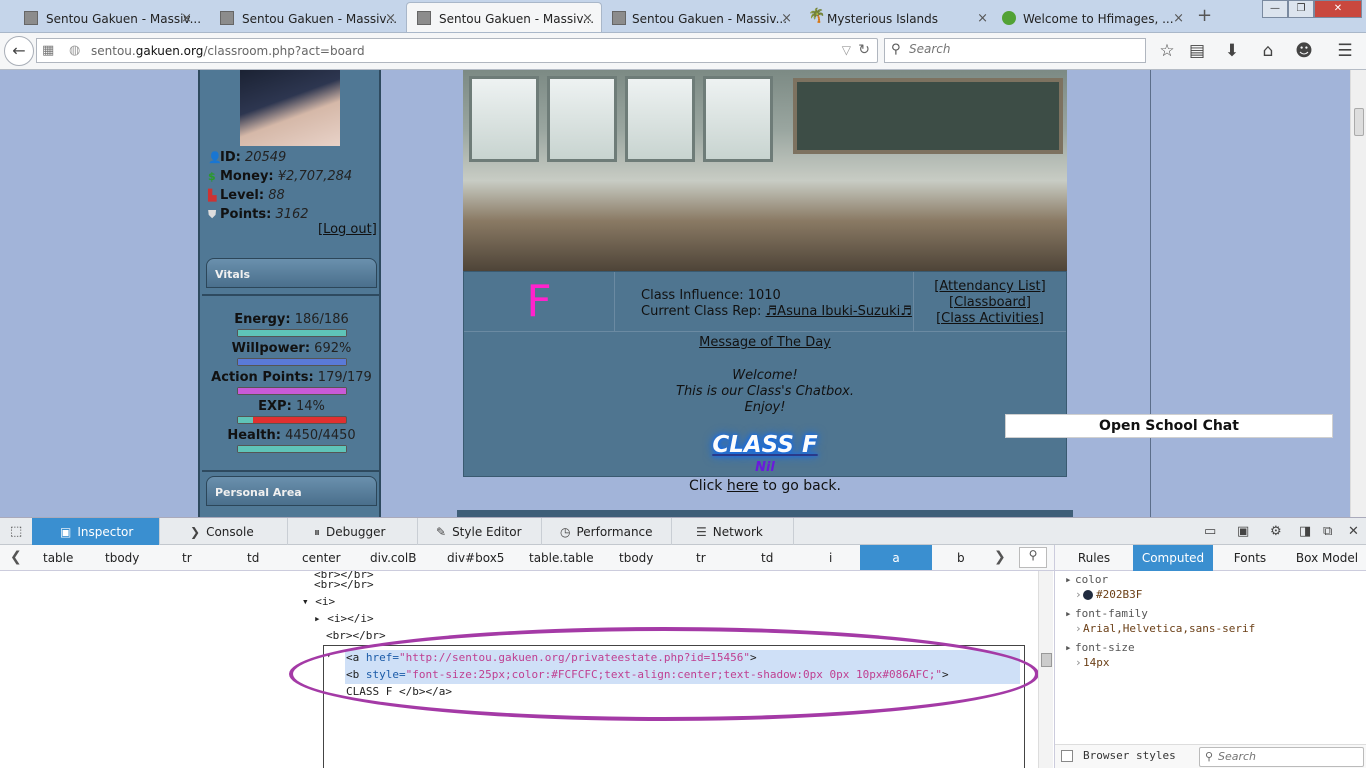 The width and height of the screenshot is (1366, 768). I want to click on home-icon: ⌂, so click(1268, 52).